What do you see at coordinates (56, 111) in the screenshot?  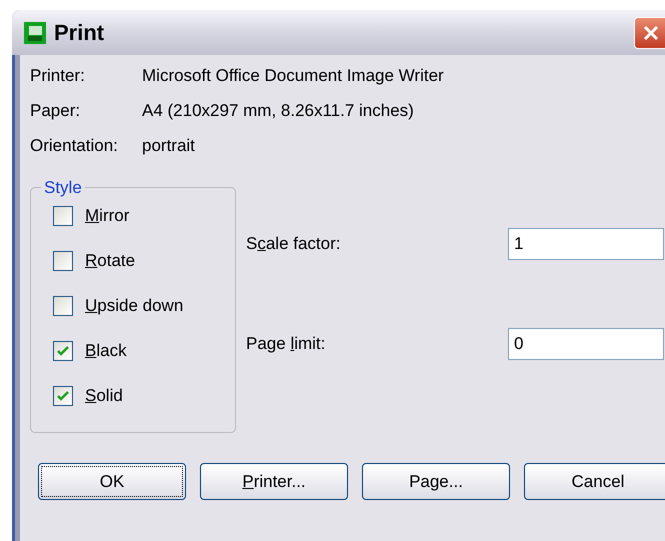 I see `info-label: Paper:` at bounding box center [56, 111].